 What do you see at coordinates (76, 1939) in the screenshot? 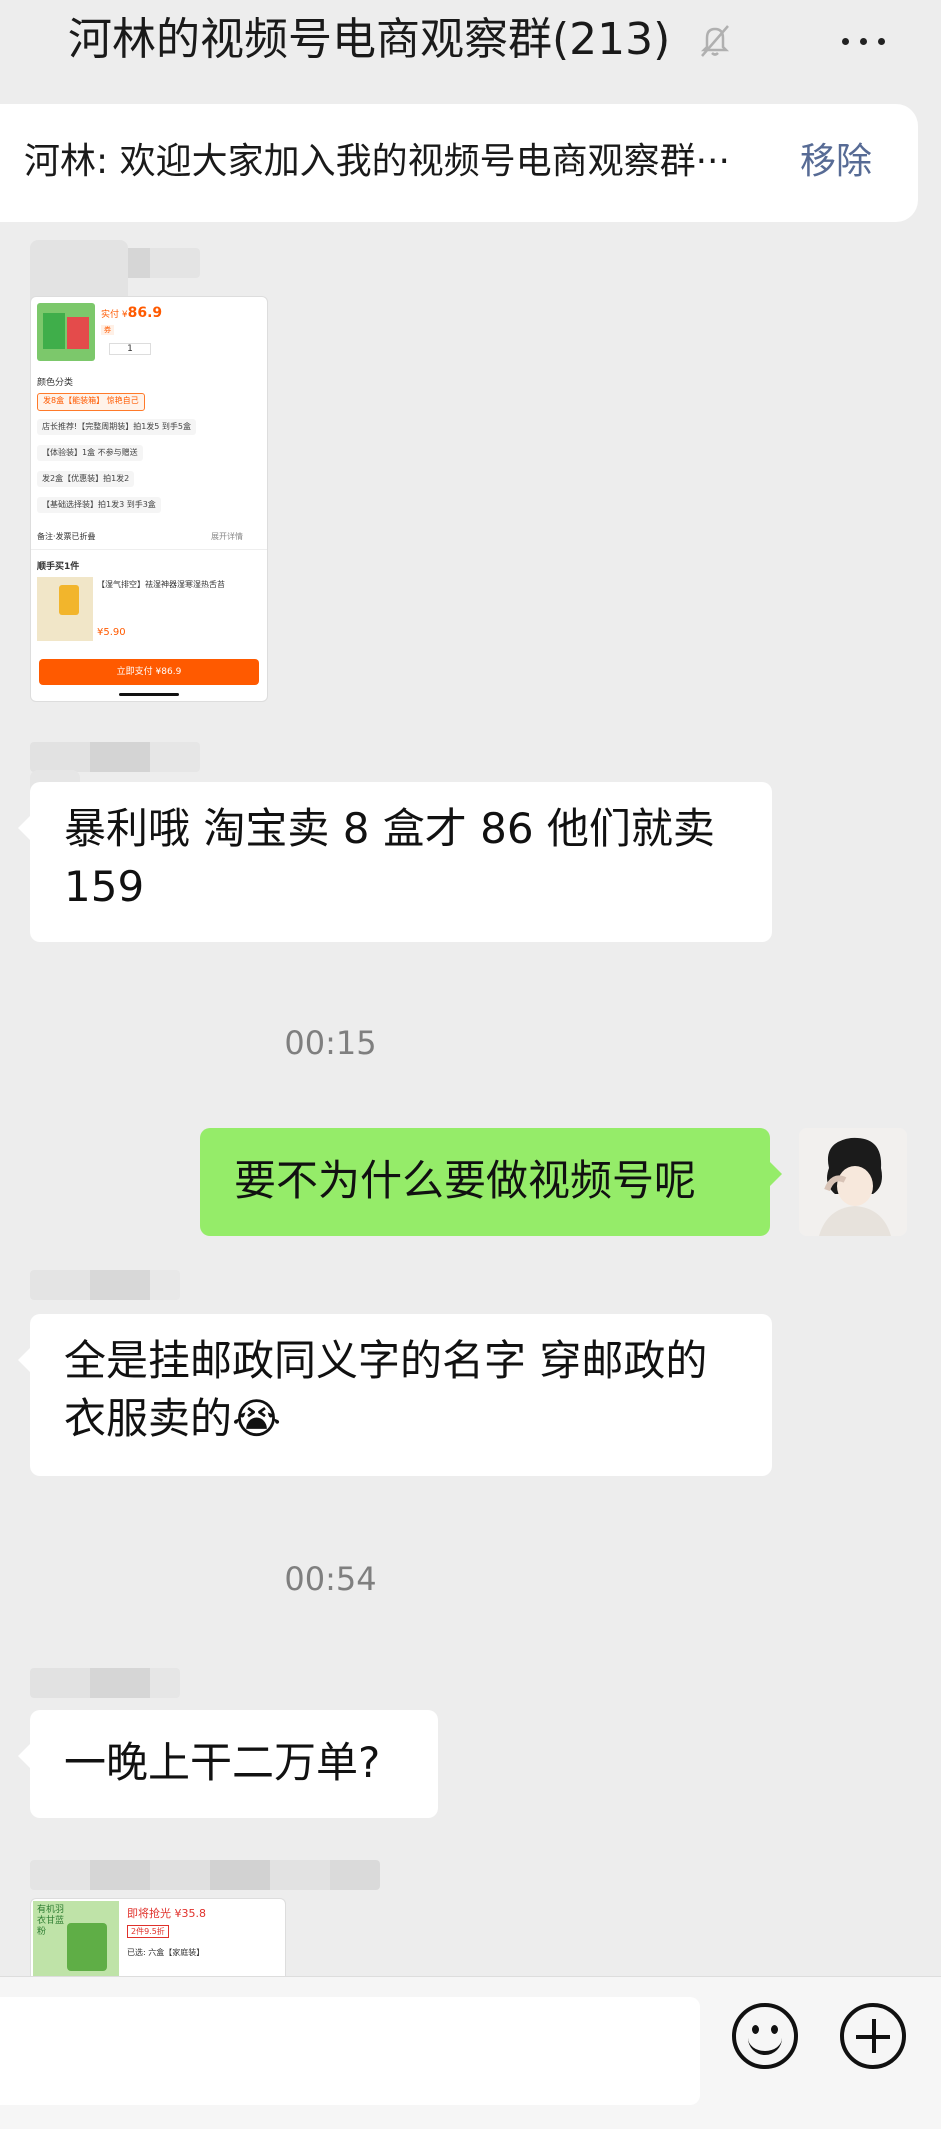
I see `product-thumbnail: 有机羽衣甘蓝粉` at bounding box center [76, 1939].